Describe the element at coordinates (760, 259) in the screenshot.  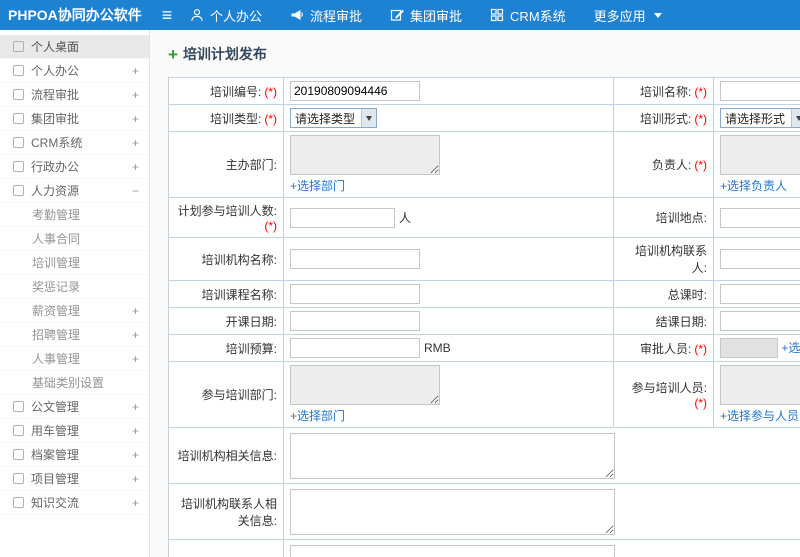
I see `org-contact-input` at that location.